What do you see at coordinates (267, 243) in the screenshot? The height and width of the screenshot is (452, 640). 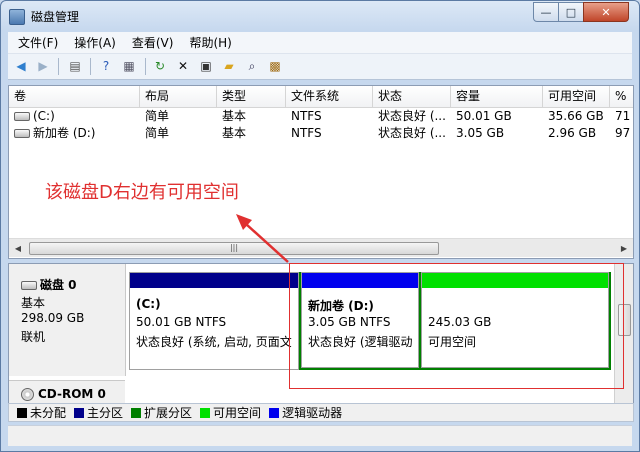 I see `annotation-arrow-line` at bounding box center [267, 243].